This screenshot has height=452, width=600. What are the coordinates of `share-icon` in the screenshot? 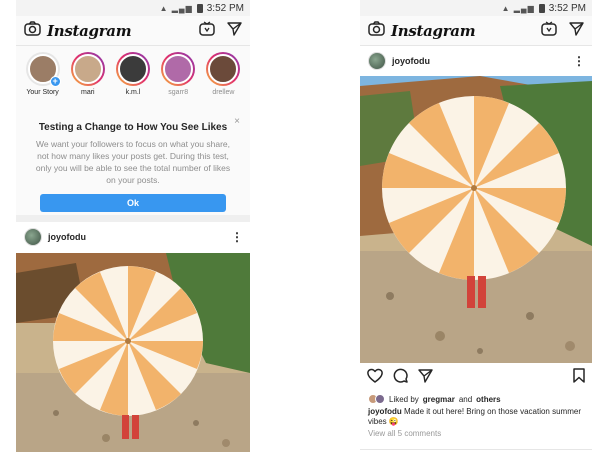 It's located at (425, 378).